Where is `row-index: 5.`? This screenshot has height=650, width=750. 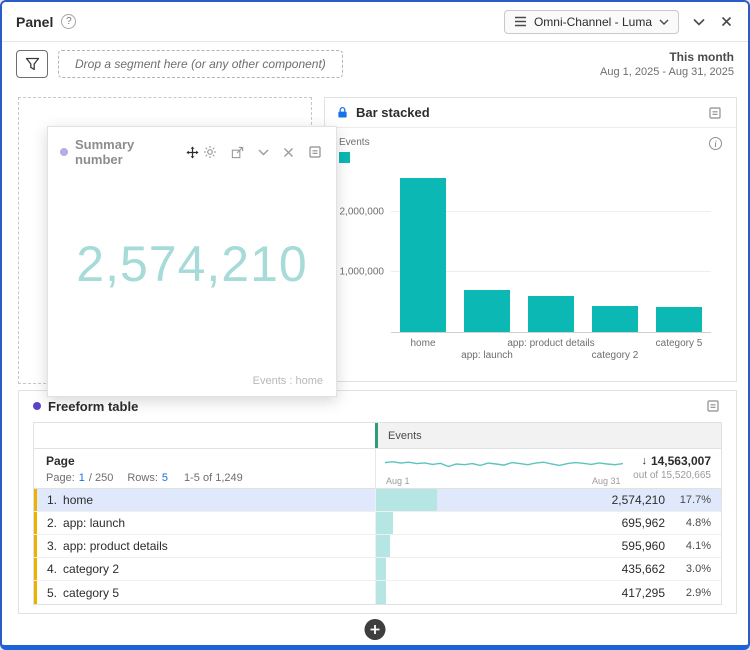
row-index: 5. is located at coordinates (52, 592).